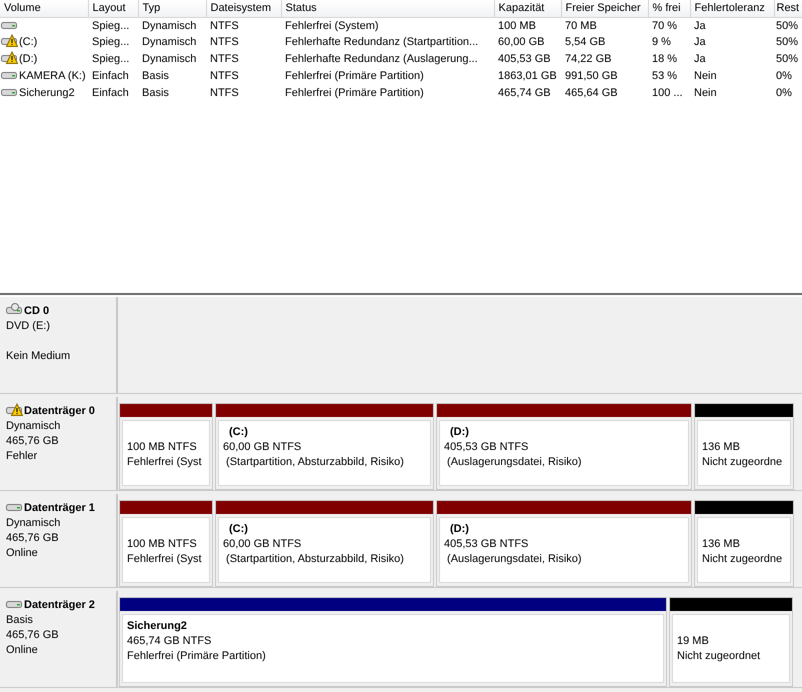 Image resolution: width=802 pixels, height=692 pixels. Describe the element at coordinates (588, 59) in the screenshot. I see `table-cell: 74,22 GB` at that location.